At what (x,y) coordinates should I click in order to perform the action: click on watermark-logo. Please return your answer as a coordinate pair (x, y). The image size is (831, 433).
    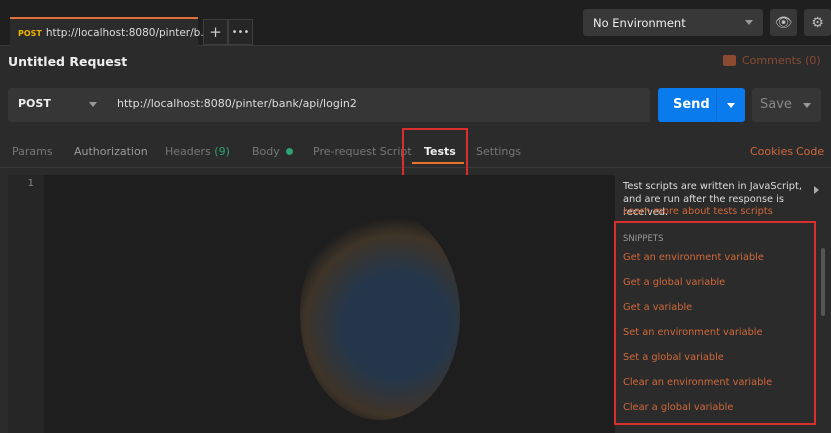
    Looking at the image, I should click on (380, 315).